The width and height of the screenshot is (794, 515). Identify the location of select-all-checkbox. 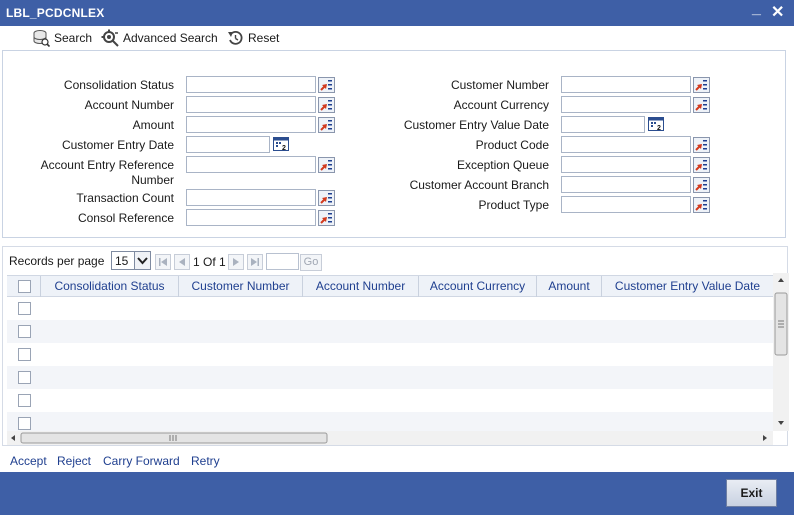
(24, 286).